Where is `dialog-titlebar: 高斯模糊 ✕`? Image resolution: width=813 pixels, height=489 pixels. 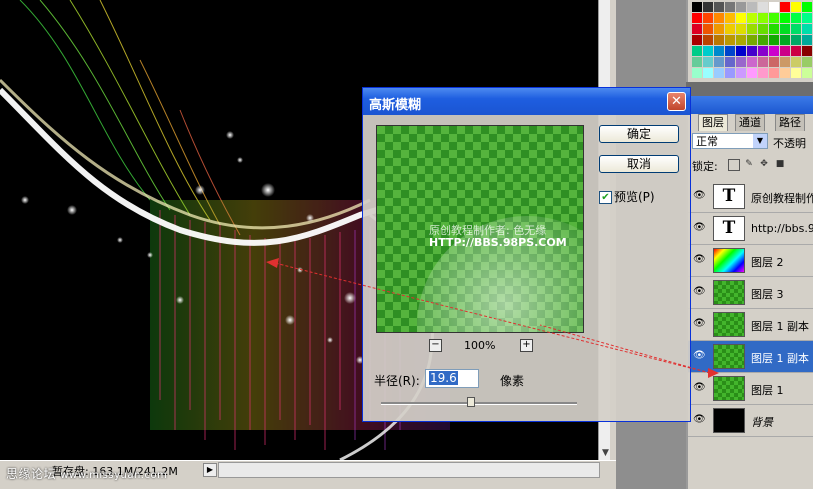
dialog-titlebar: 高斯模糊 ✕ is located at coordinates (526, 101).